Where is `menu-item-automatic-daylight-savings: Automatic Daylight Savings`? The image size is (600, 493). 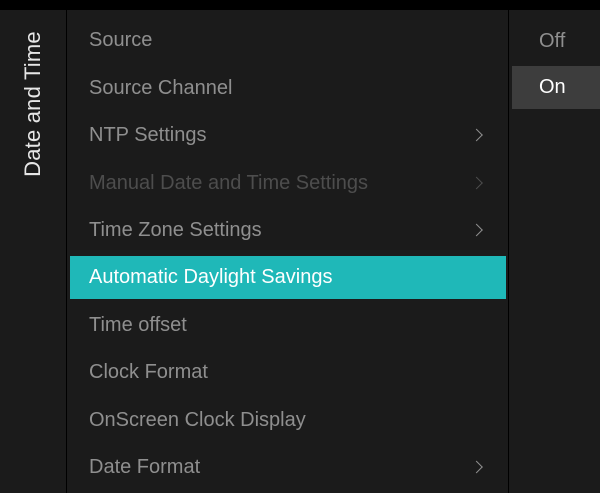 menu-item-automatic-daylight-savings: Automatic Daylight Savings is located at coordinates (288, 277).